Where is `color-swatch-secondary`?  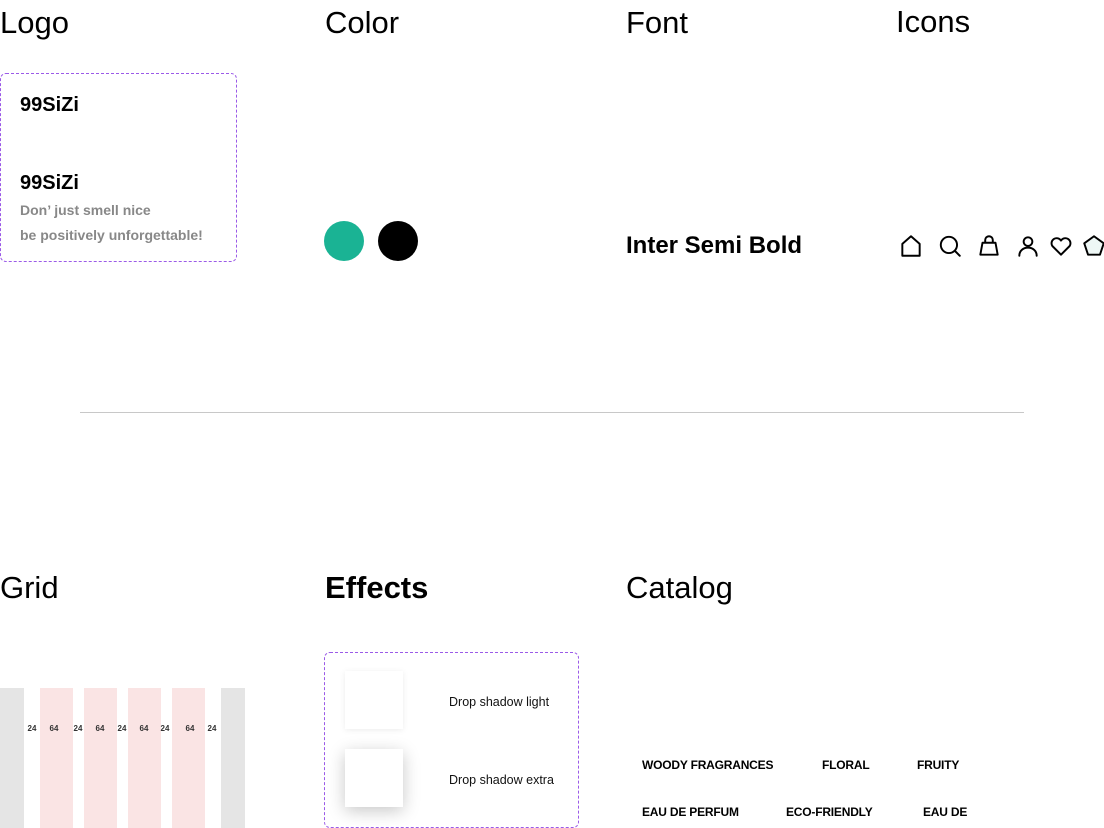
color-swatch-secondary is located at coordinates (398, 241).